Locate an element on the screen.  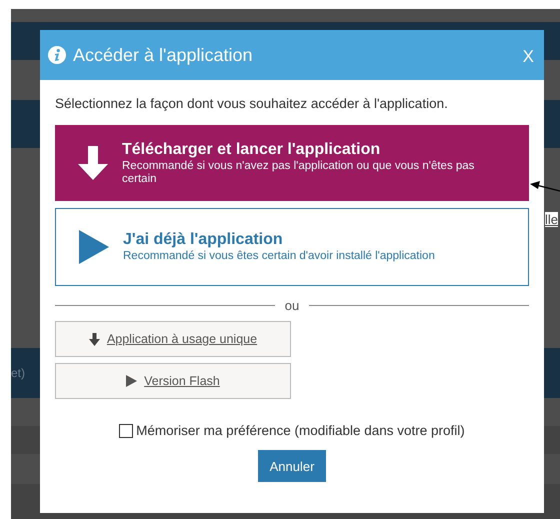
alternative-button: Application à usage unique is located at coordinates (173, 339).